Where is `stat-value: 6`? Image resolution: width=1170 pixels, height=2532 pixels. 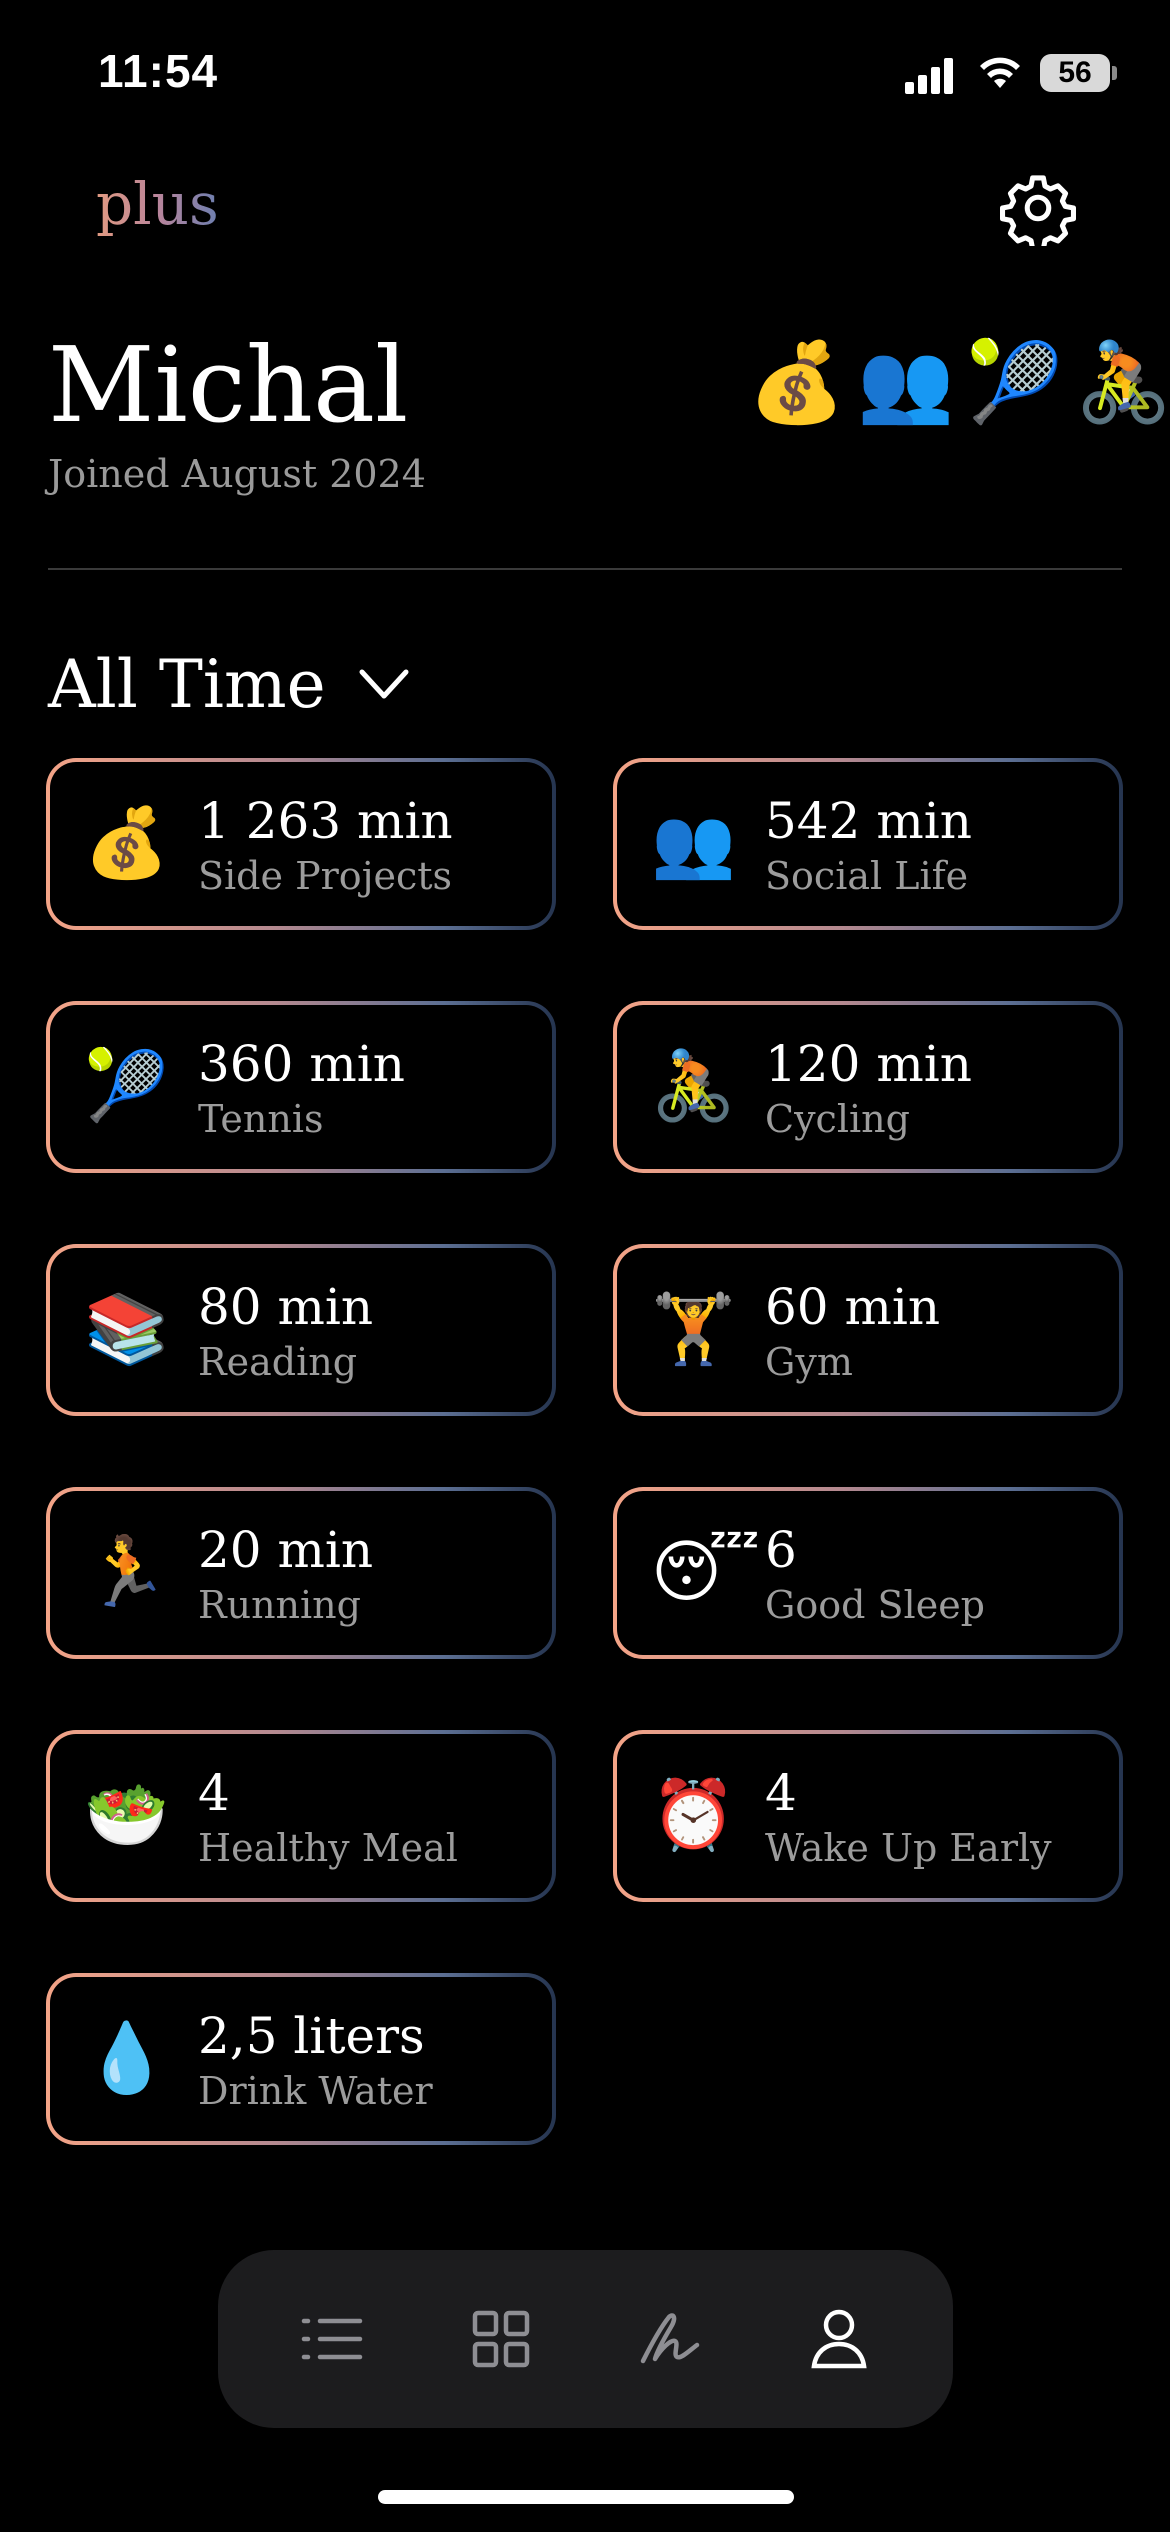
stat-value: 6 is located at coordinates (781, 1550).